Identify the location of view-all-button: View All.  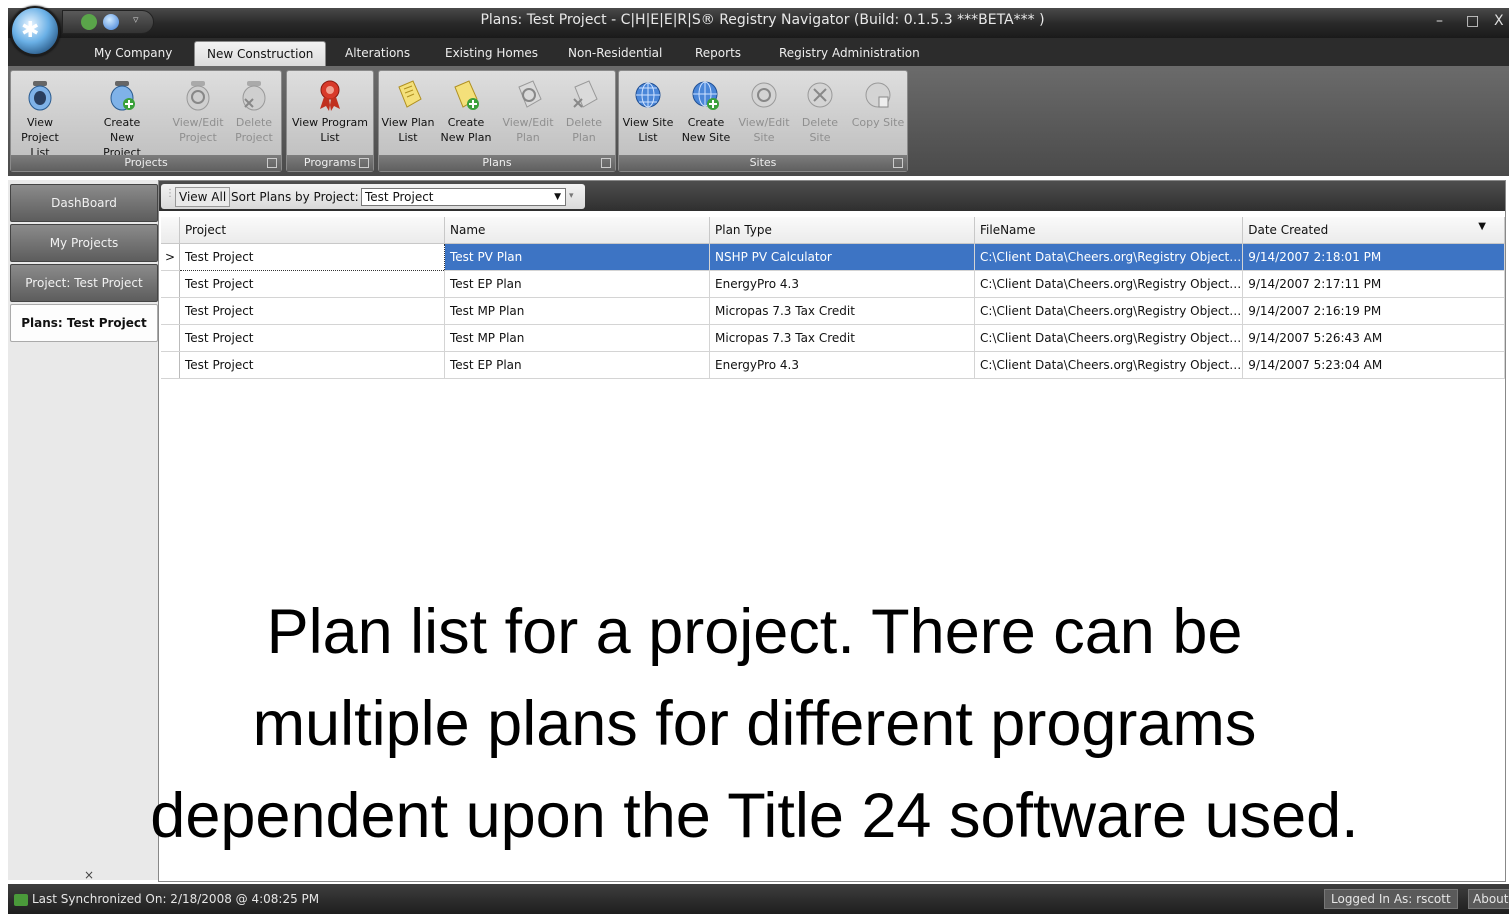
(203, 197).